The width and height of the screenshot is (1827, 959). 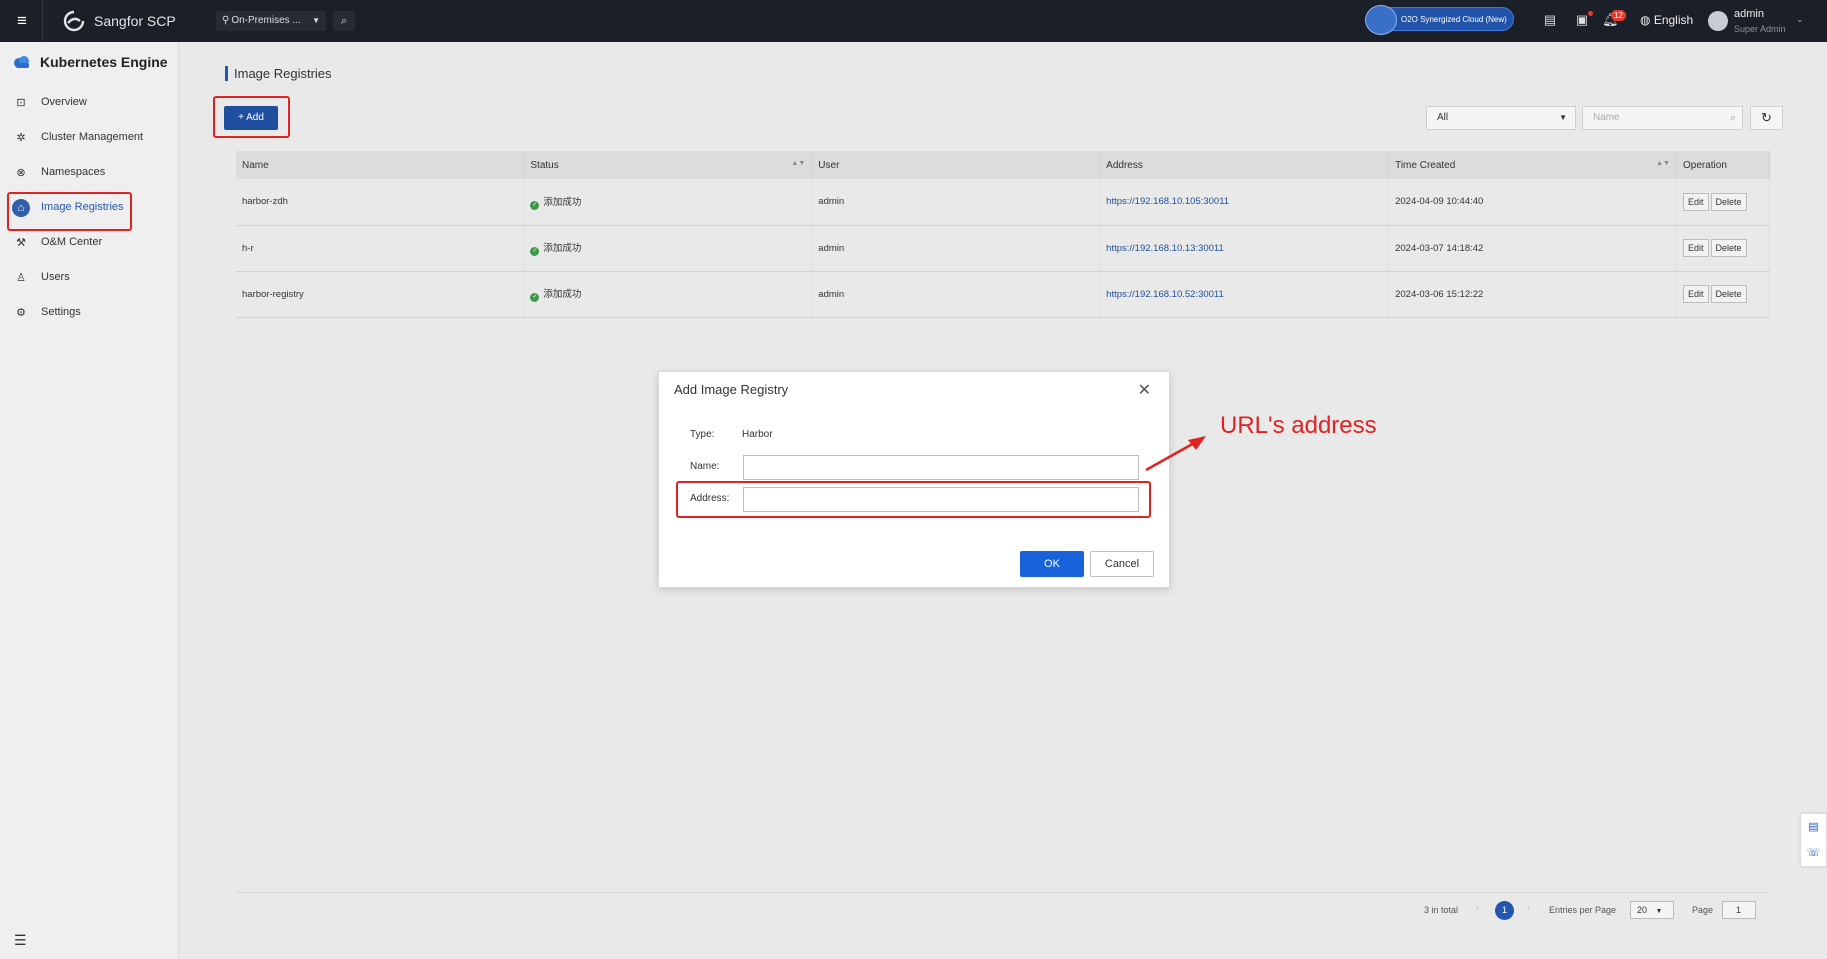 What do you see at coordinates (21, 138) in the screenshot?
I see `cluster-icon: ✲` at bounding box center [21, 138].